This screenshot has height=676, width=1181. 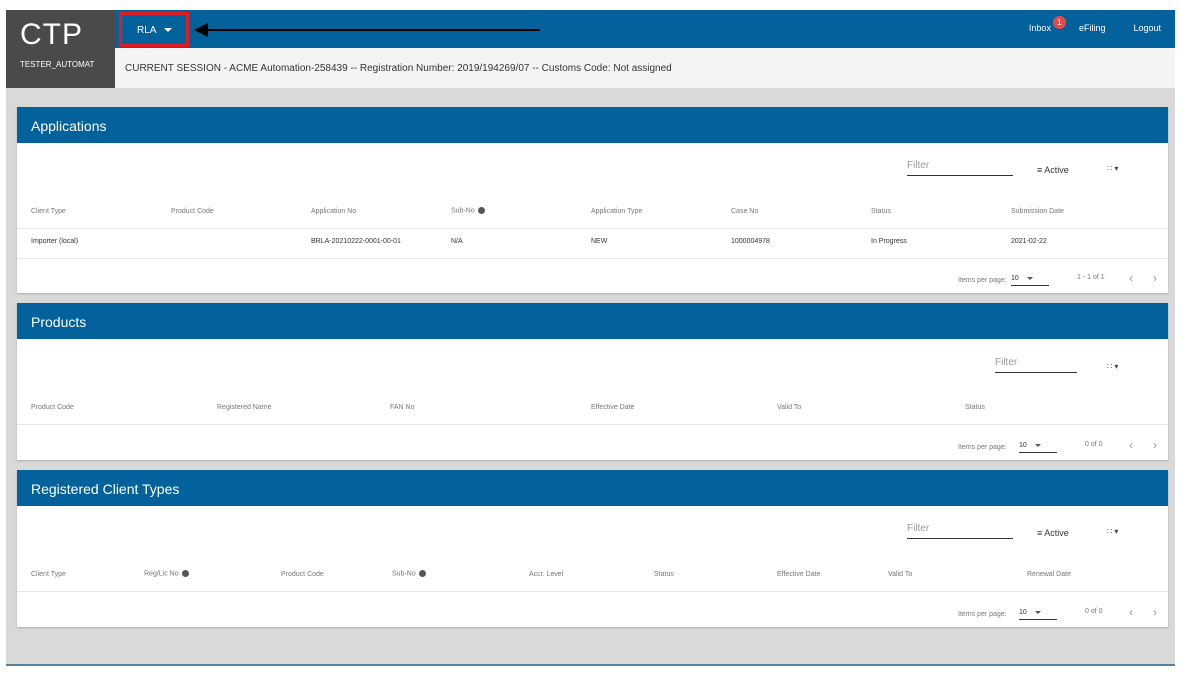 What do you see at coordinates (55, 241) in the screenshot?
I see `cell-client-type: Importer (local)` at bounding box center [55, 241].